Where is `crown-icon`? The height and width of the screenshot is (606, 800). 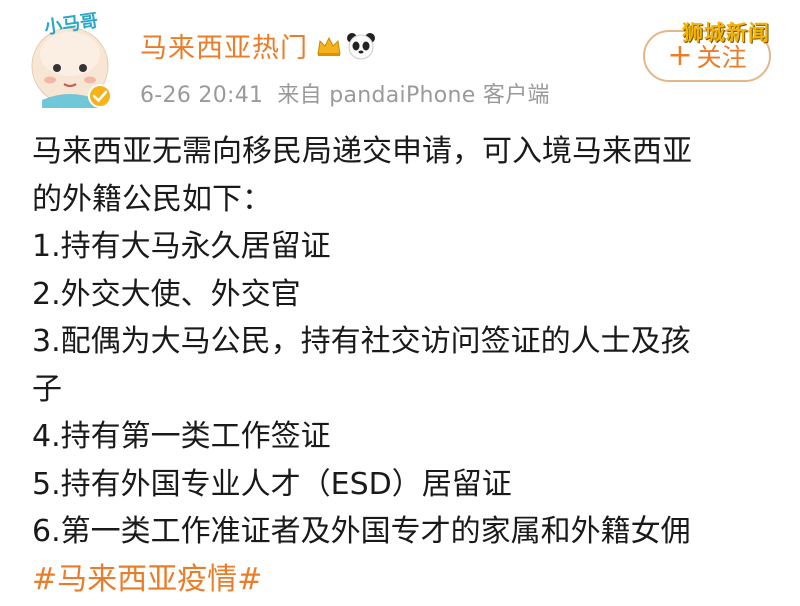 crown-icon is located at coordinates (329, 46).